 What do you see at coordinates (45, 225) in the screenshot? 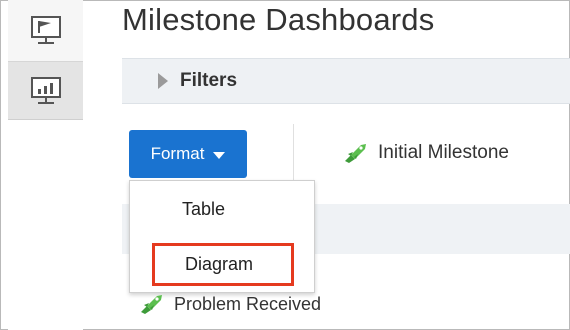
I see `rail-empty-area` at bounding box center [45, 225].